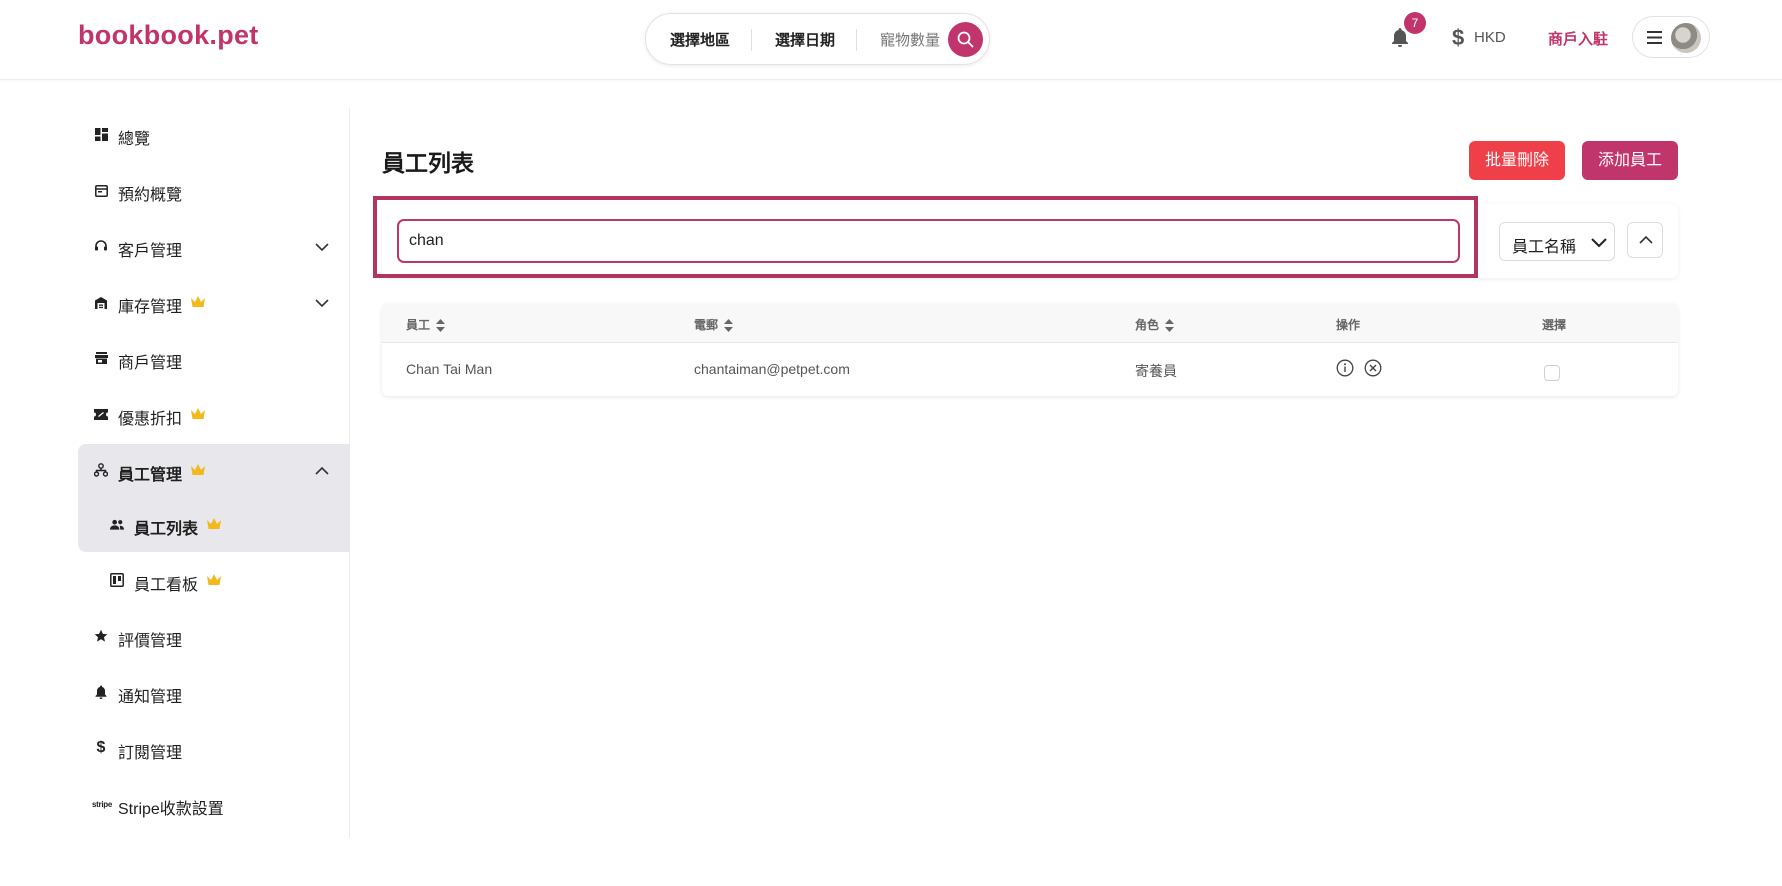 The height and width of the screenshot is (886, 1782). I want to click on sidebar-item-label: Stripe收款設置, so click(171, 809).